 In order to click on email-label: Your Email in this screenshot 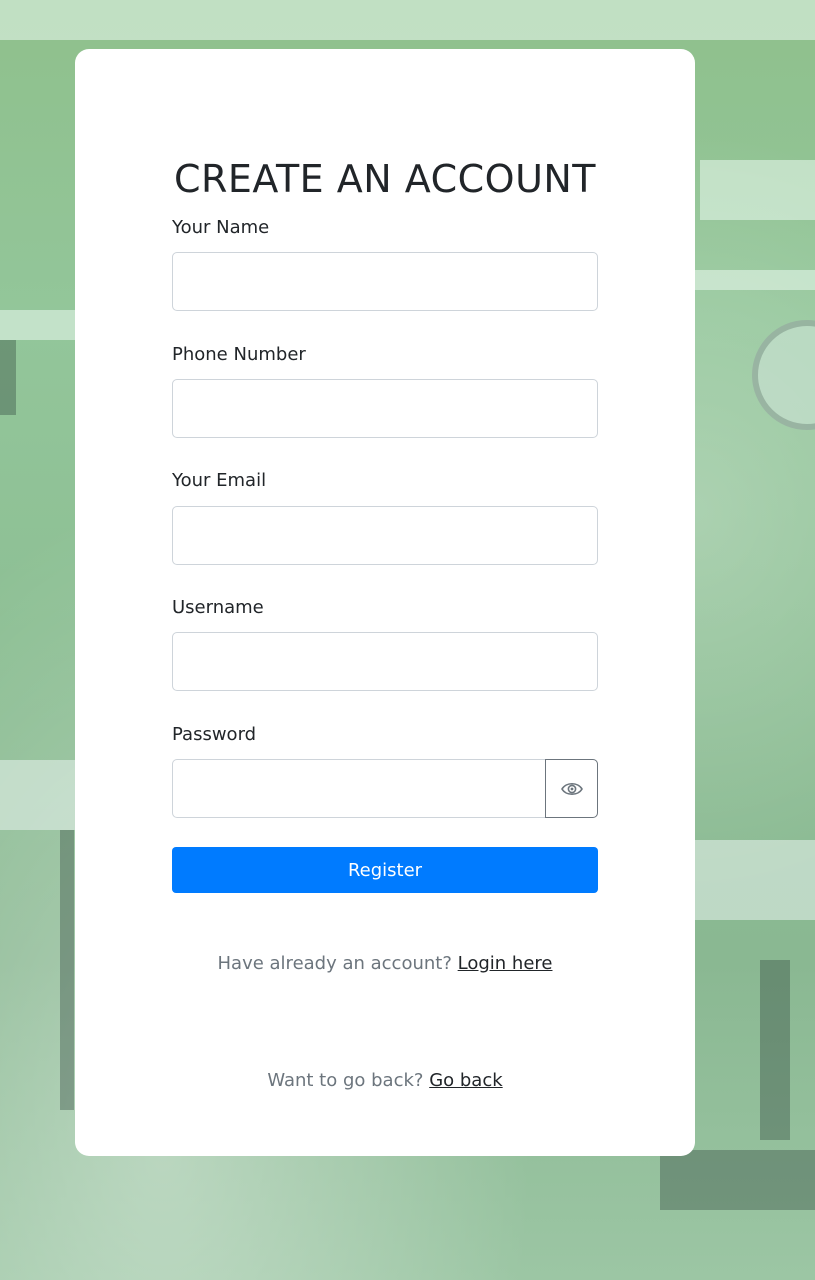, I will do `click(219, 480)`.